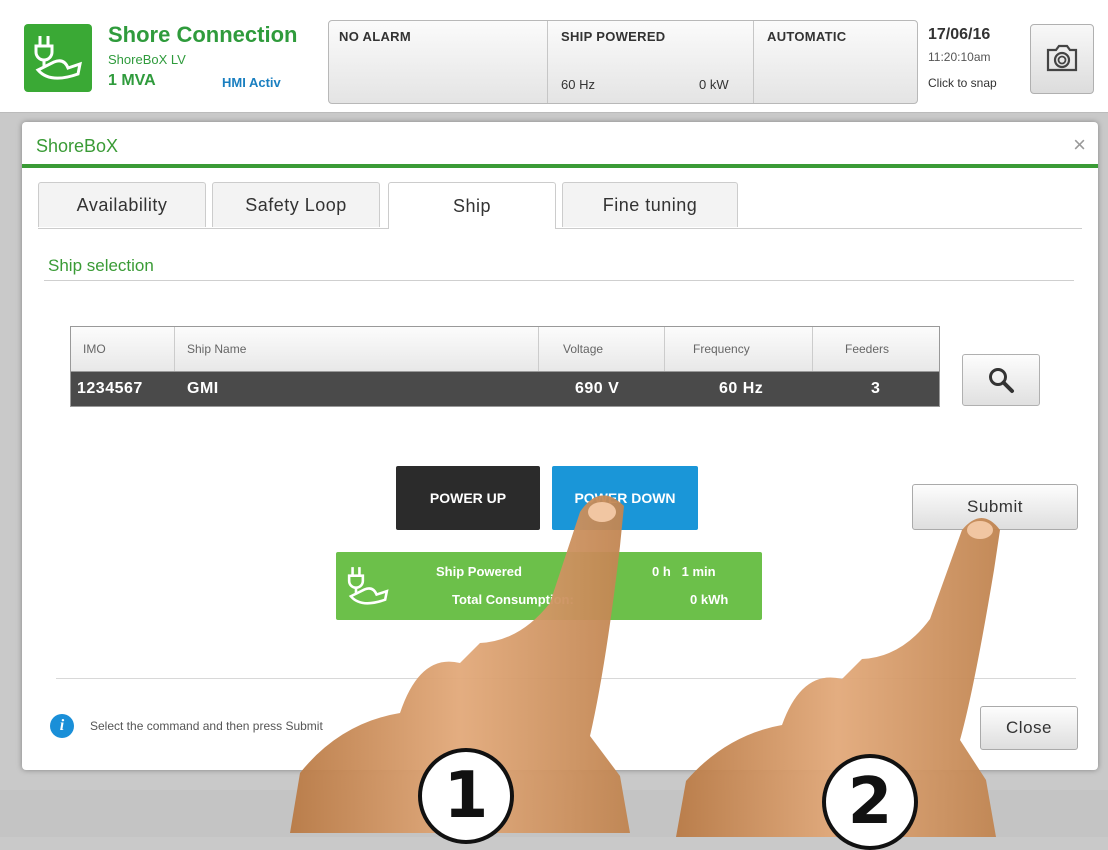 This screenshot has width=1108, height=850. What do you see at coordinates (472, 205) in the screenshot?
I see `tab-ship: Ship` at bounding box center [472, 205].